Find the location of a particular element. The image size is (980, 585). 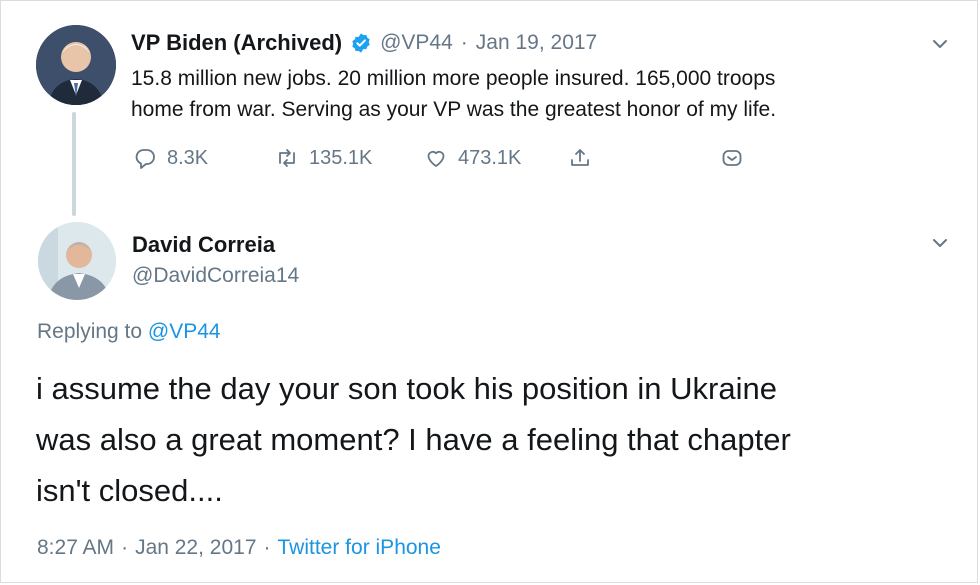

reply-time: 8:27 AM is located at coordinates (75, 548).